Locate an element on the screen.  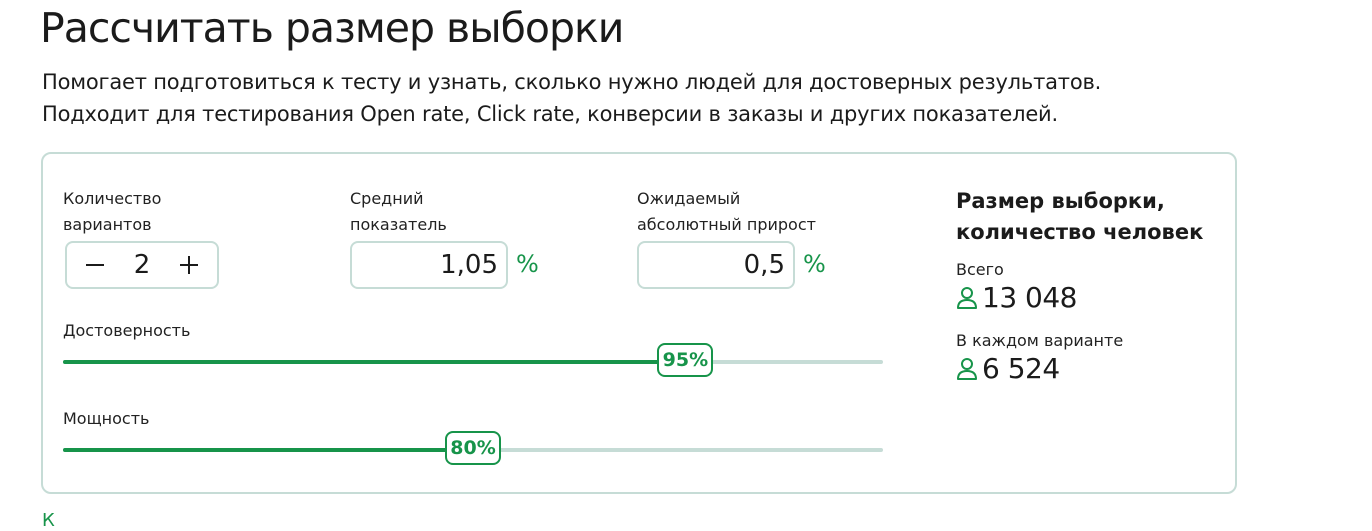
confidence-slider-track: 95% is located at coordinates (473, 360).